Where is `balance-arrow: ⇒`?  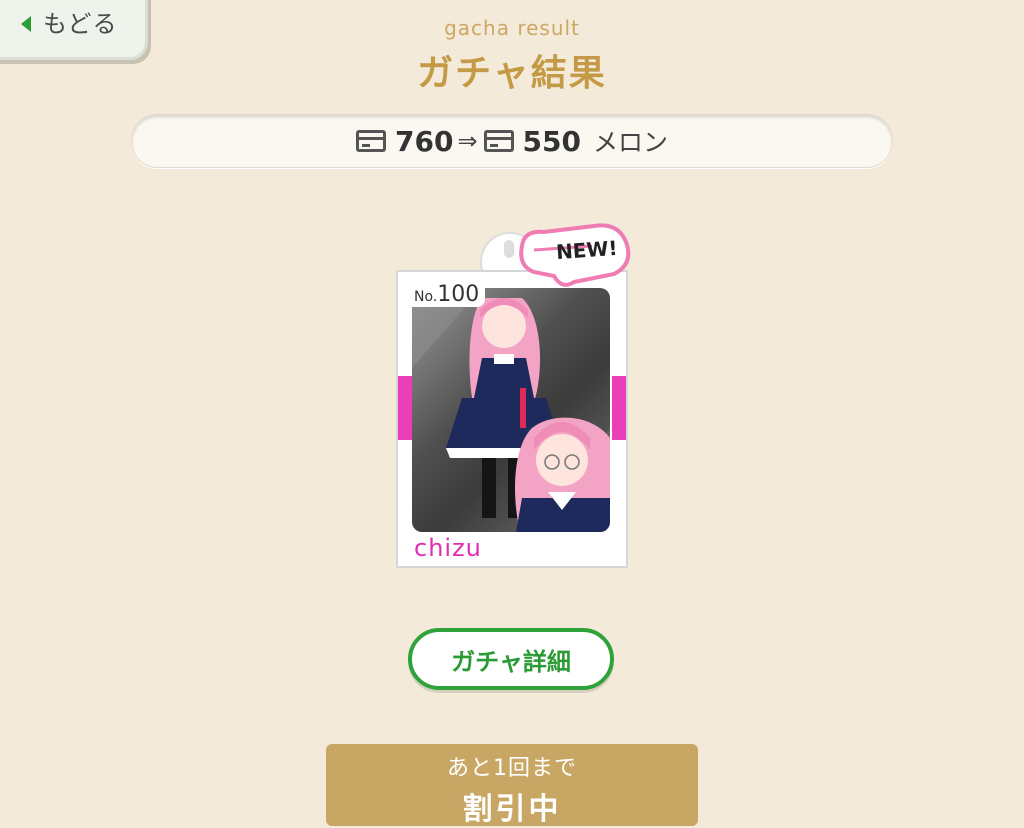
balance-arrow: ⇒ is located at coordinates (467, 141).